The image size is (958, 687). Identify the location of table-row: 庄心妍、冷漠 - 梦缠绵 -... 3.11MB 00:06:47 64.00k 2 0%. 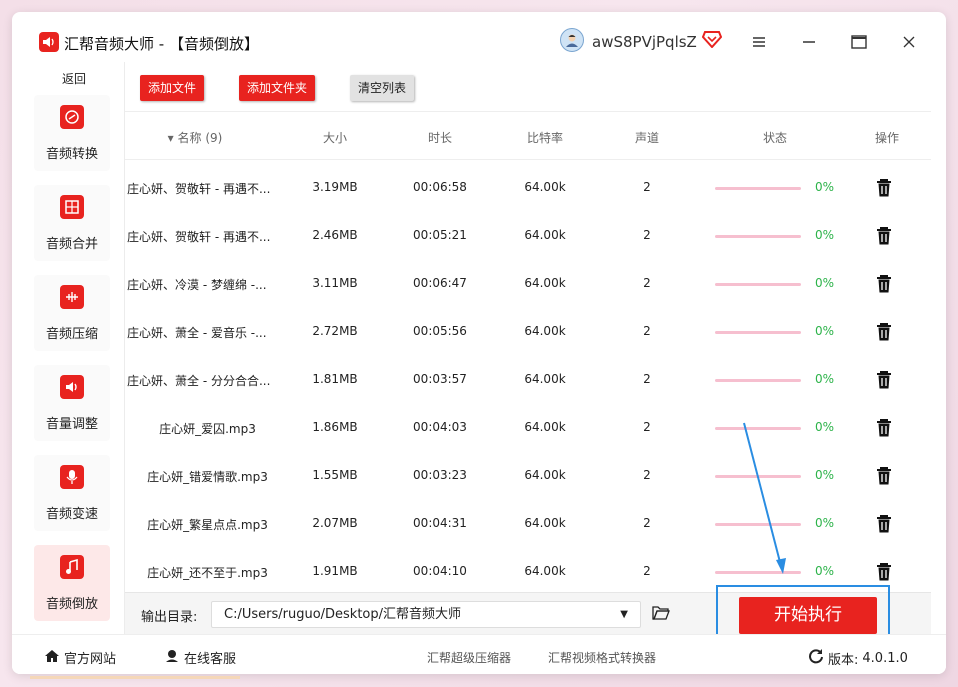
(528, 284).